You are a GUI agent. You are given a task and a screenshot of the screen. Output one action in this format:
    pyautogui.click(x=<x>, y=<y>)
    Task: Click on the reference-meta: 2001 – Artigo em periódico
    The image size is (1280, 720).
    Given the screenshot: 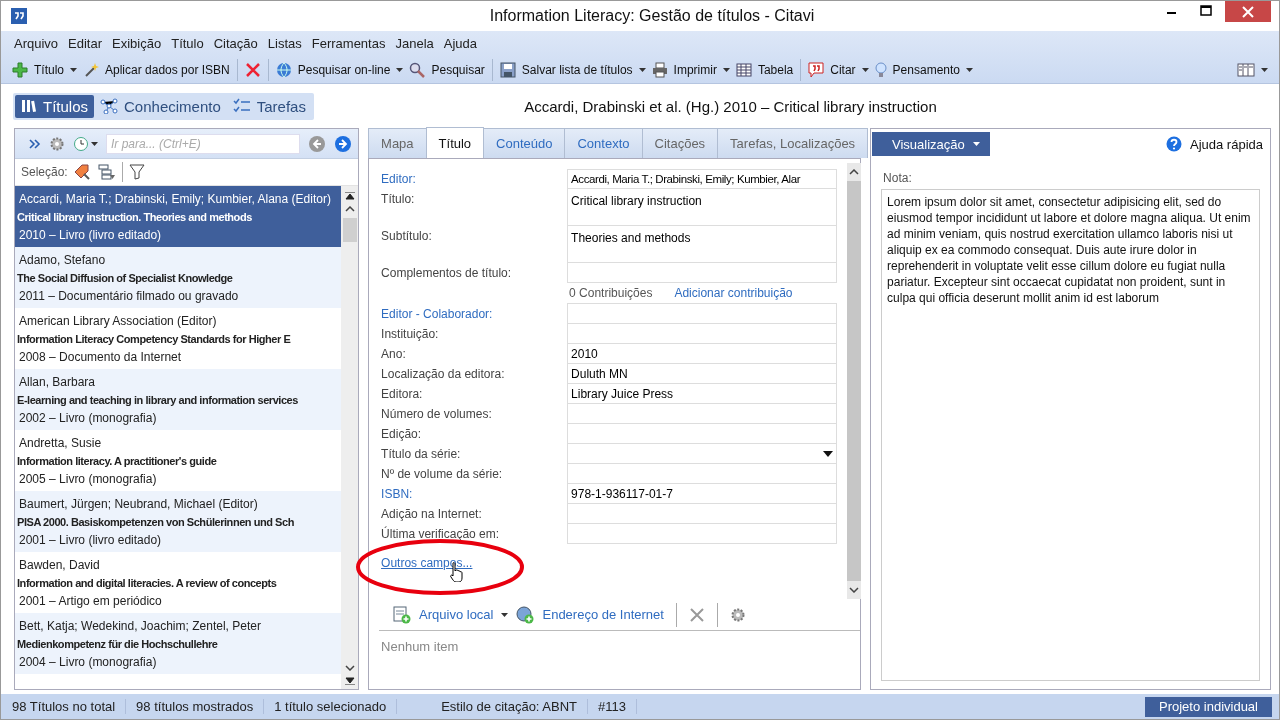 What is the action you would take?
    pyautogui.click(x=90, y=601)
    